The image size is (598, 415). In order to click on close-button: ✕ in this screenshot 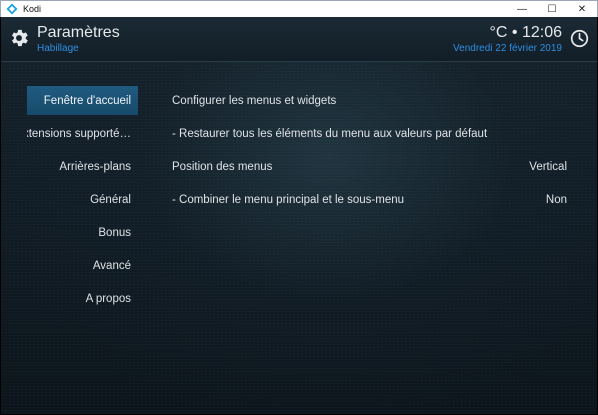, I will do `click(582, 9)`.